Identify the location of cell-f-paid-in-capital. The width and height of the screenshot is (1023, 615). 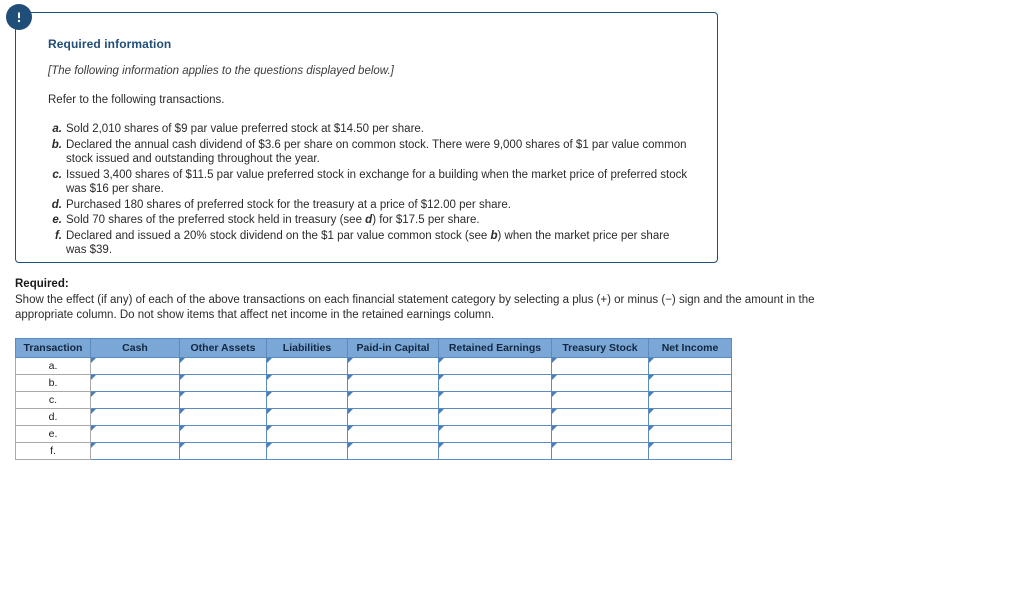
(393, 451).